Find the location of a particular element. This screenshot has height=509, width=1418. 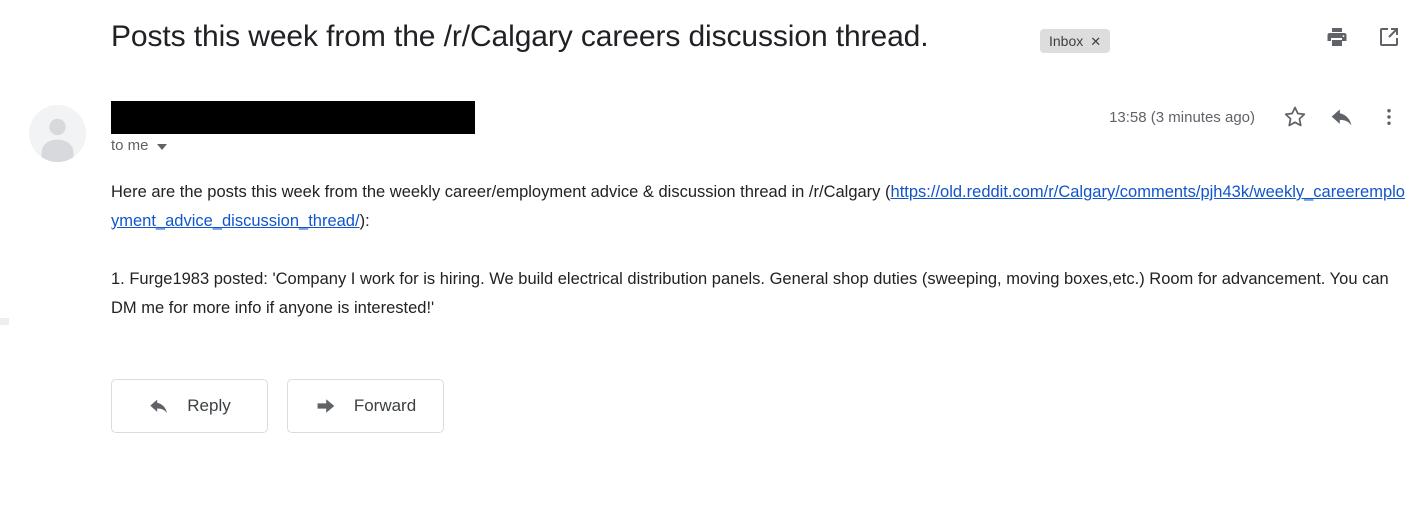

avatar is located at coordinates (57, 133).